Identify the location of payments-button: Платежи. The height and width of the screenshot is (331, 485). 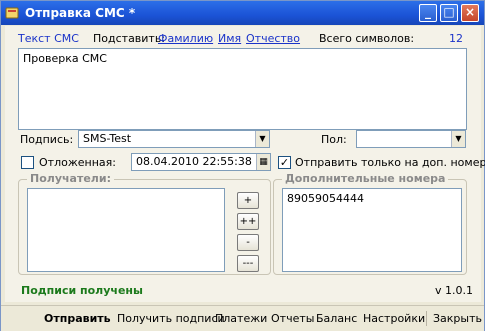
(241, 318).